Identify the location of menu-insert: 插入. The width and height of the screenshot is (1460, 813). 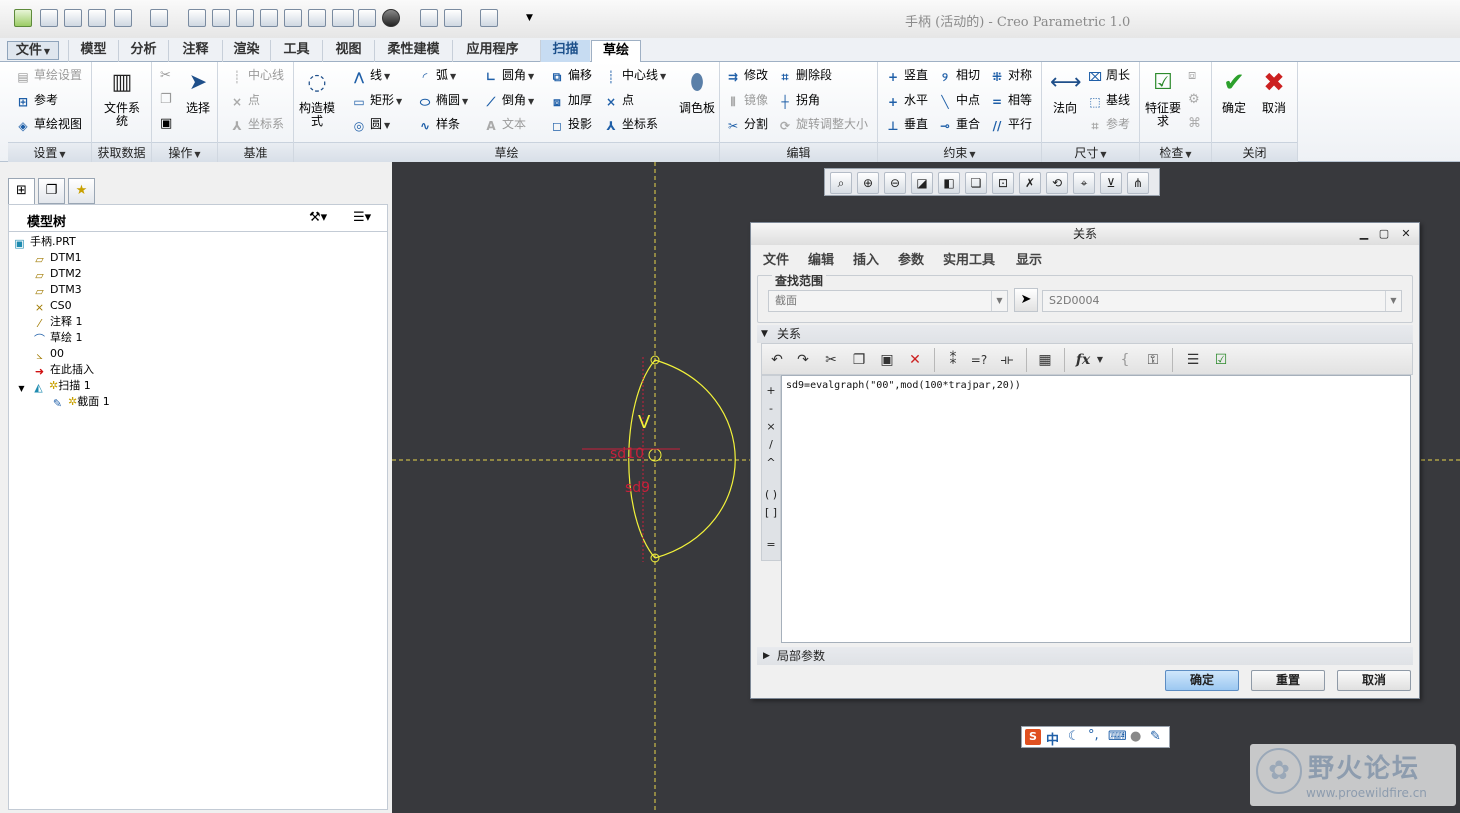
(866, 258).